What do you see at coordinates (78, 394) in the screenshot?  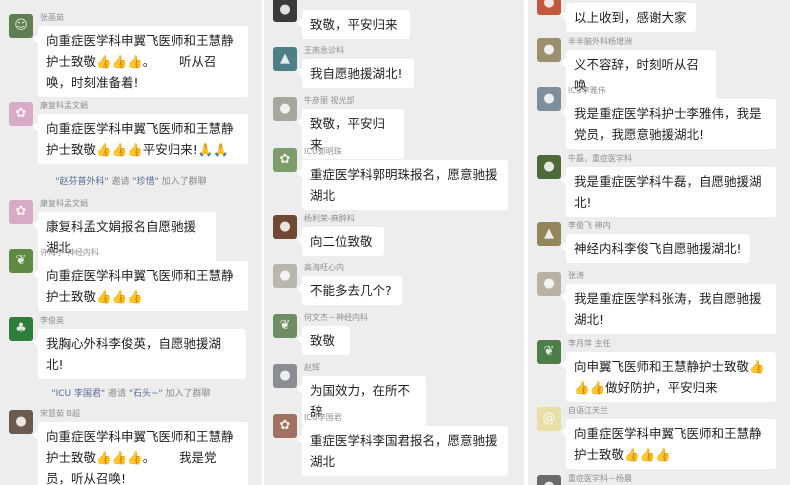 I see `system-notice-name: "ICU 李国君"` at bounding box center [78, 394].